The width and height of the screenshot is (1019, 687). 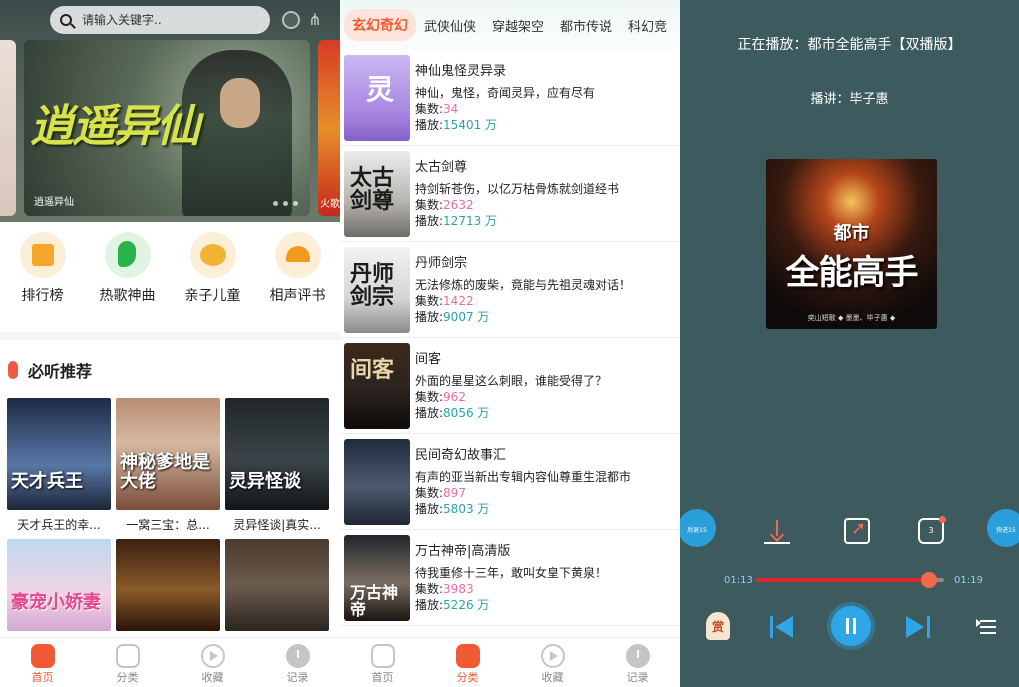 I want to click on hero-area: 逍遥异仙 逍遥异仙 火歌 ⋔, so click(x=170, y=111).